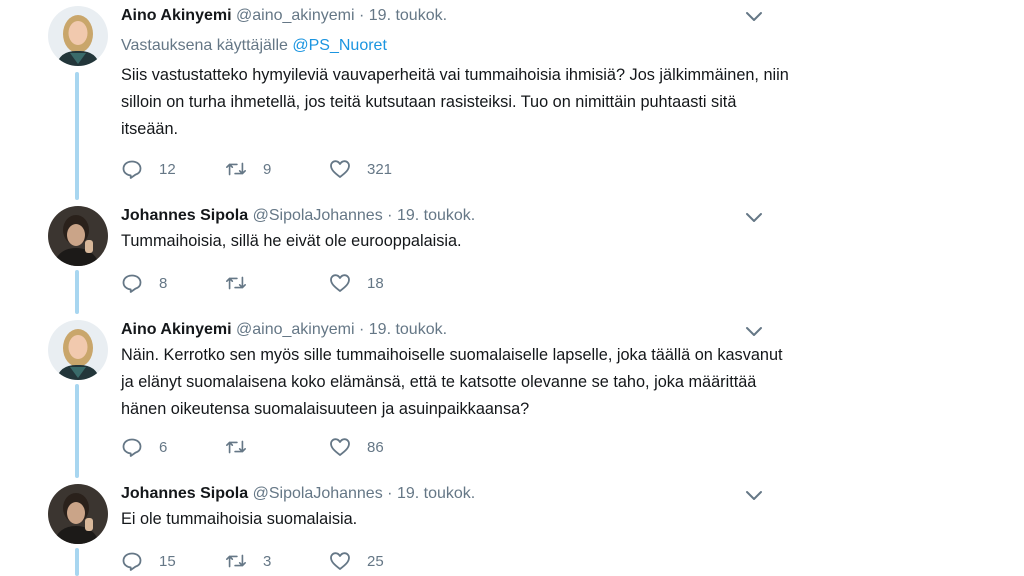 This screenshot has width=1024, height=576. Describe the element at coordinates (356, 561) in the screenshot. I see `like-button: 25` at that location.